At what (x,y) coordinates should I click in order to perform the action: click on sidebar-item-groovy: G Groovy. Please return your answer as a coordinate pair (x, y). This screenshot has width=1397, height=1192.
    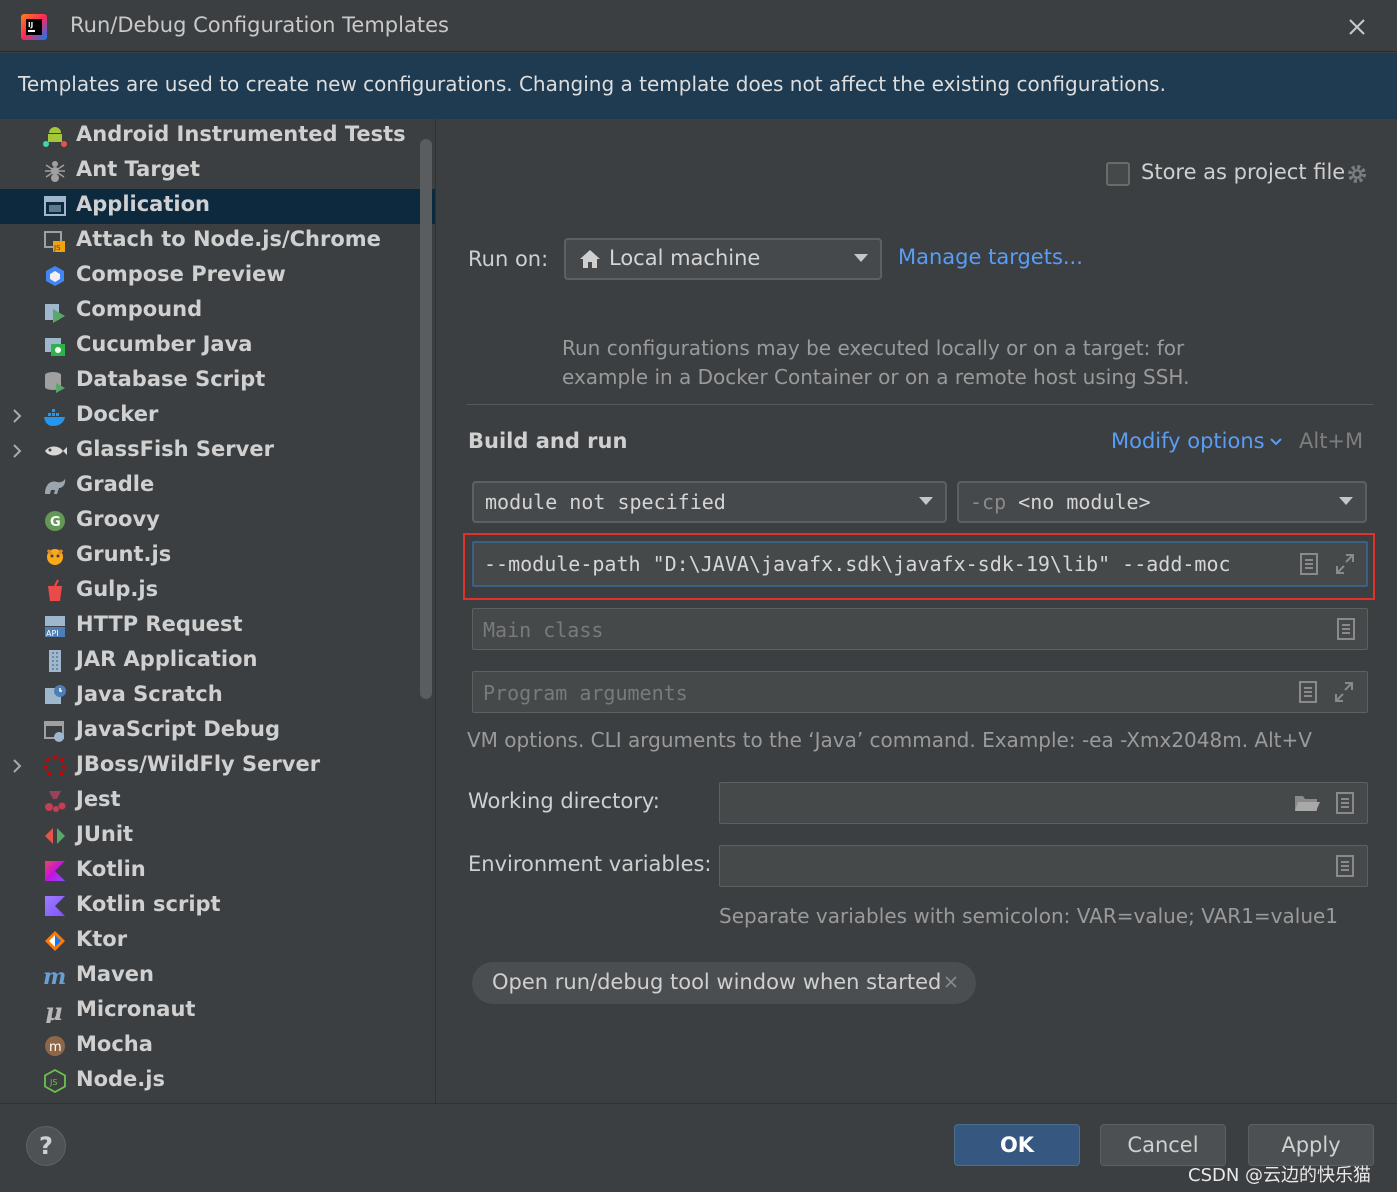
    Looking at the image, I should click on (217, 521).